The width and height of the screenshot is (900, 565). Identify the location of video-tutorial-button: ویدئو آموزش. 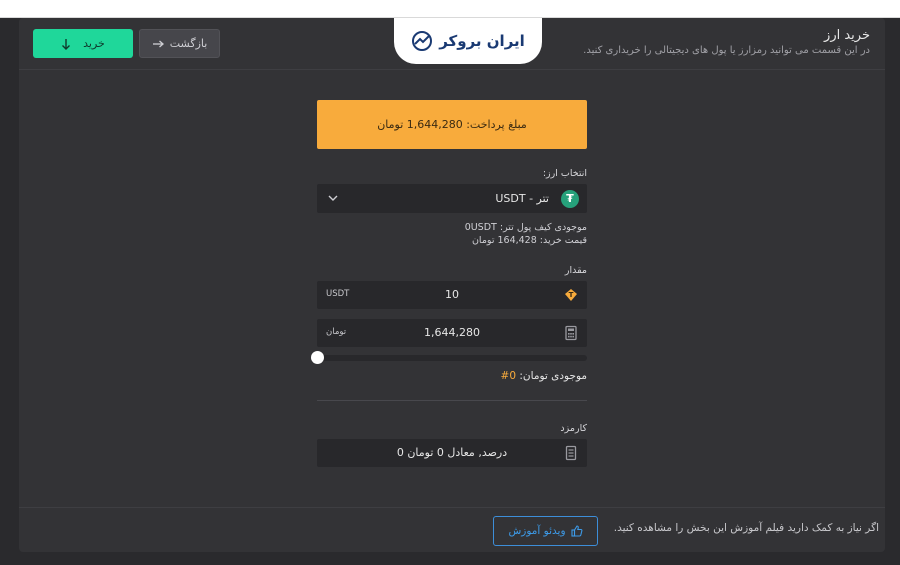
(545, 531).